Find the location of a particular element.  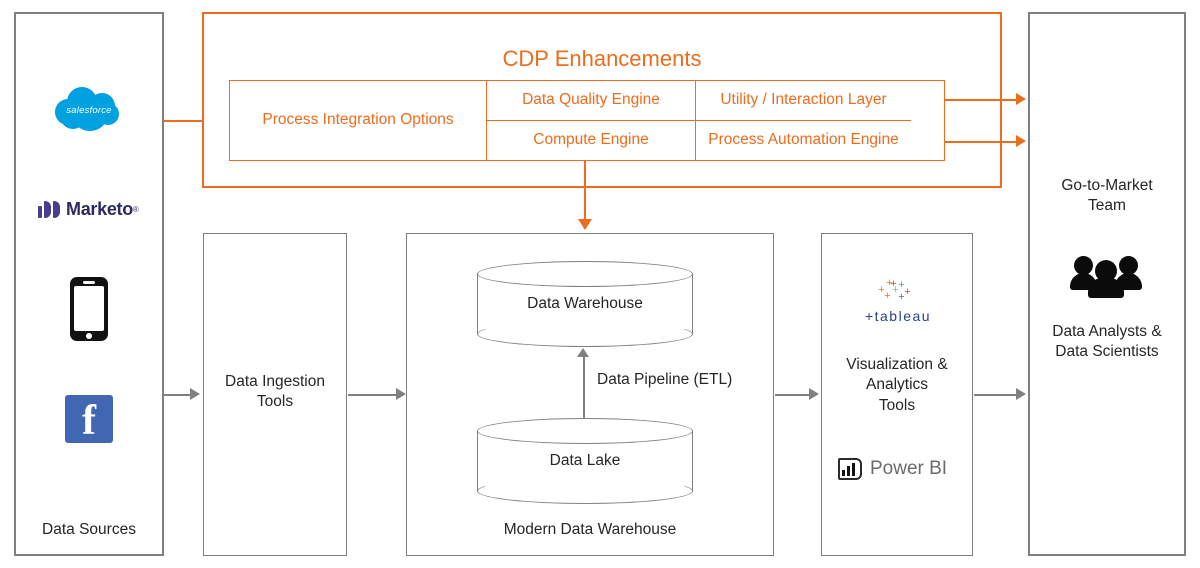

gtm-label-line1: Go-to-Market is located at coordinates (1107, 185).